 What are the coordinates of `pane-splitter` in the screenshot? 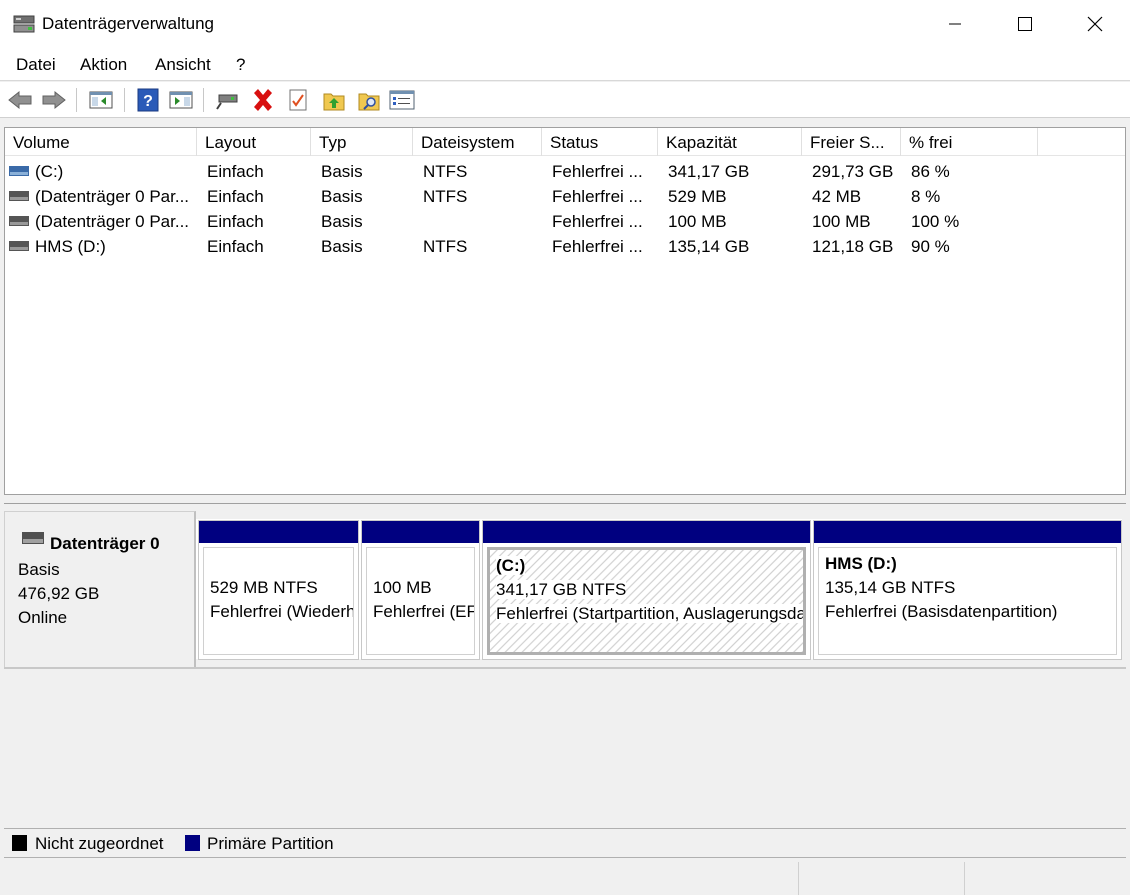 It's located at (565, 500).